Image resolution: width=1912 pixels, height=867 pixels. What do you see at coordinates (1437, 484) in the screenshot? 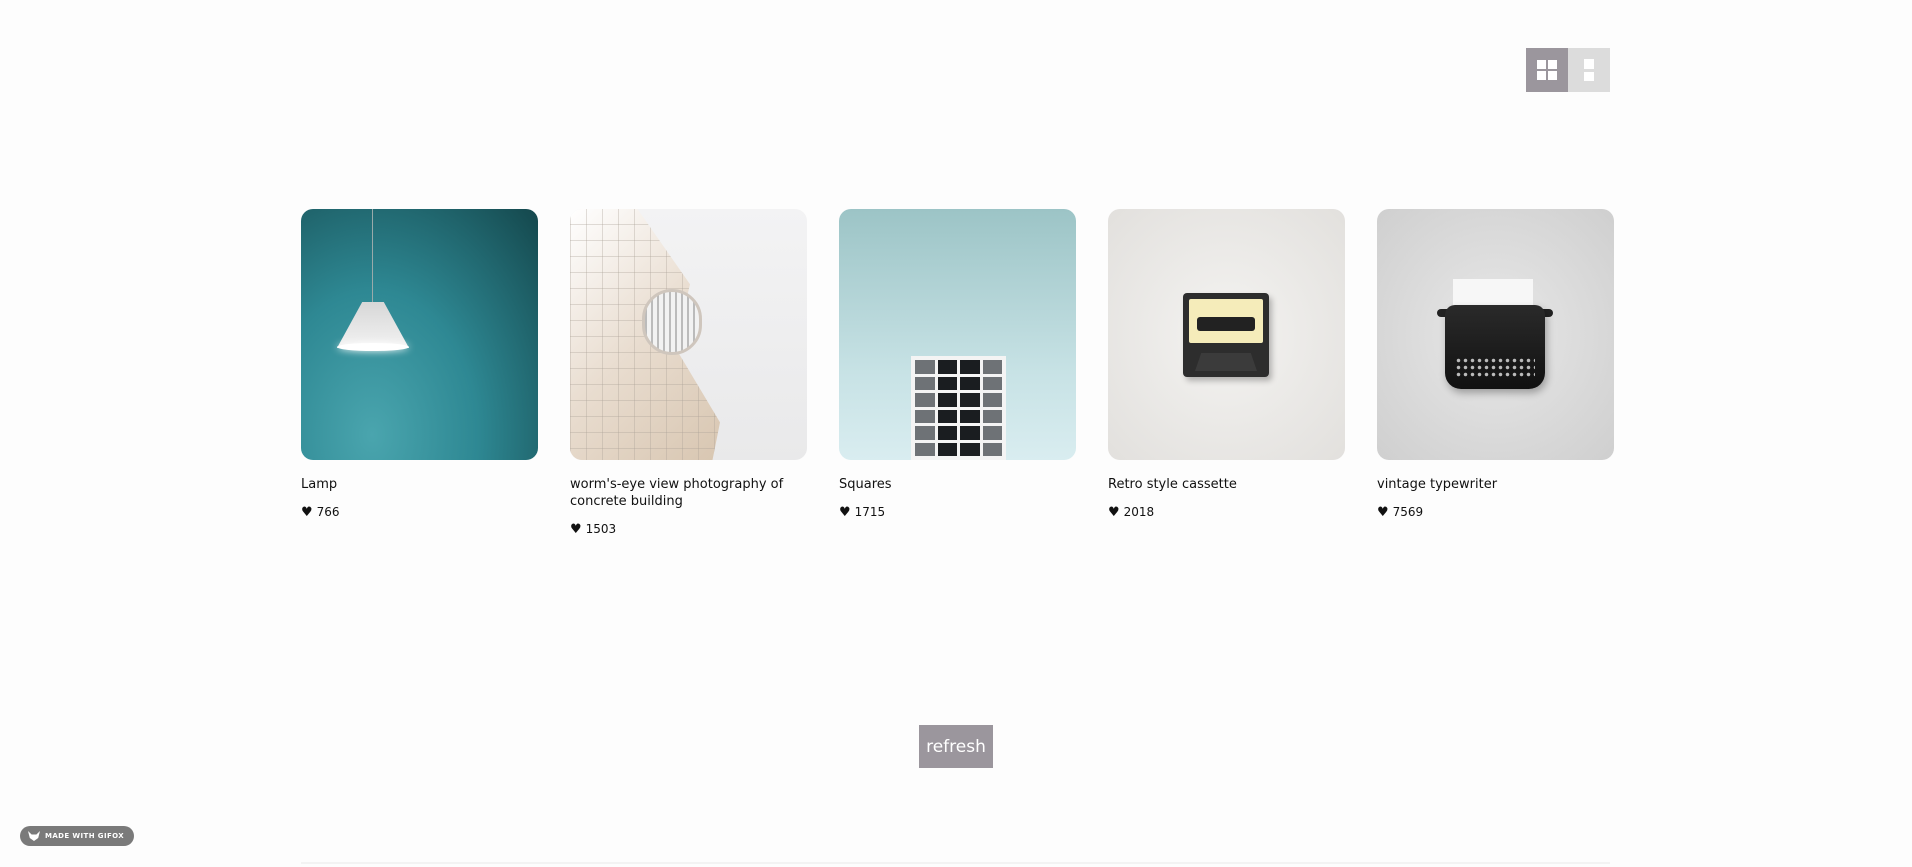
I see `photo-title: vintage typewriter` at bounding box center [1437, 484].